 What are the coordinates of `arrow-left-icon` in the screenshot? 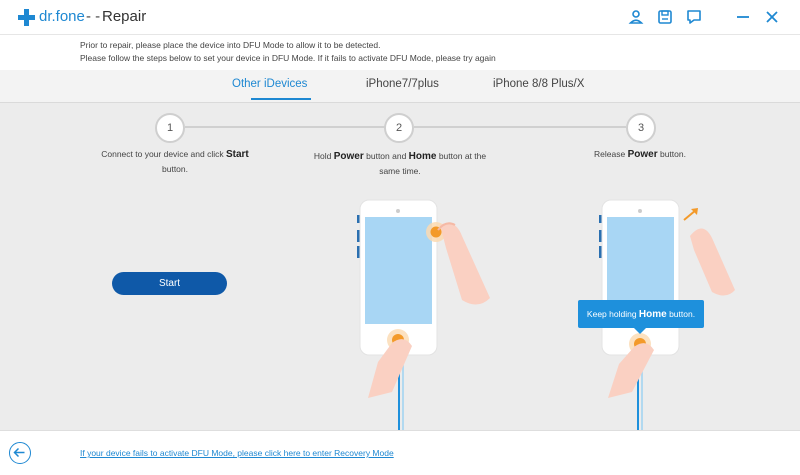 It's located at (19, 452).